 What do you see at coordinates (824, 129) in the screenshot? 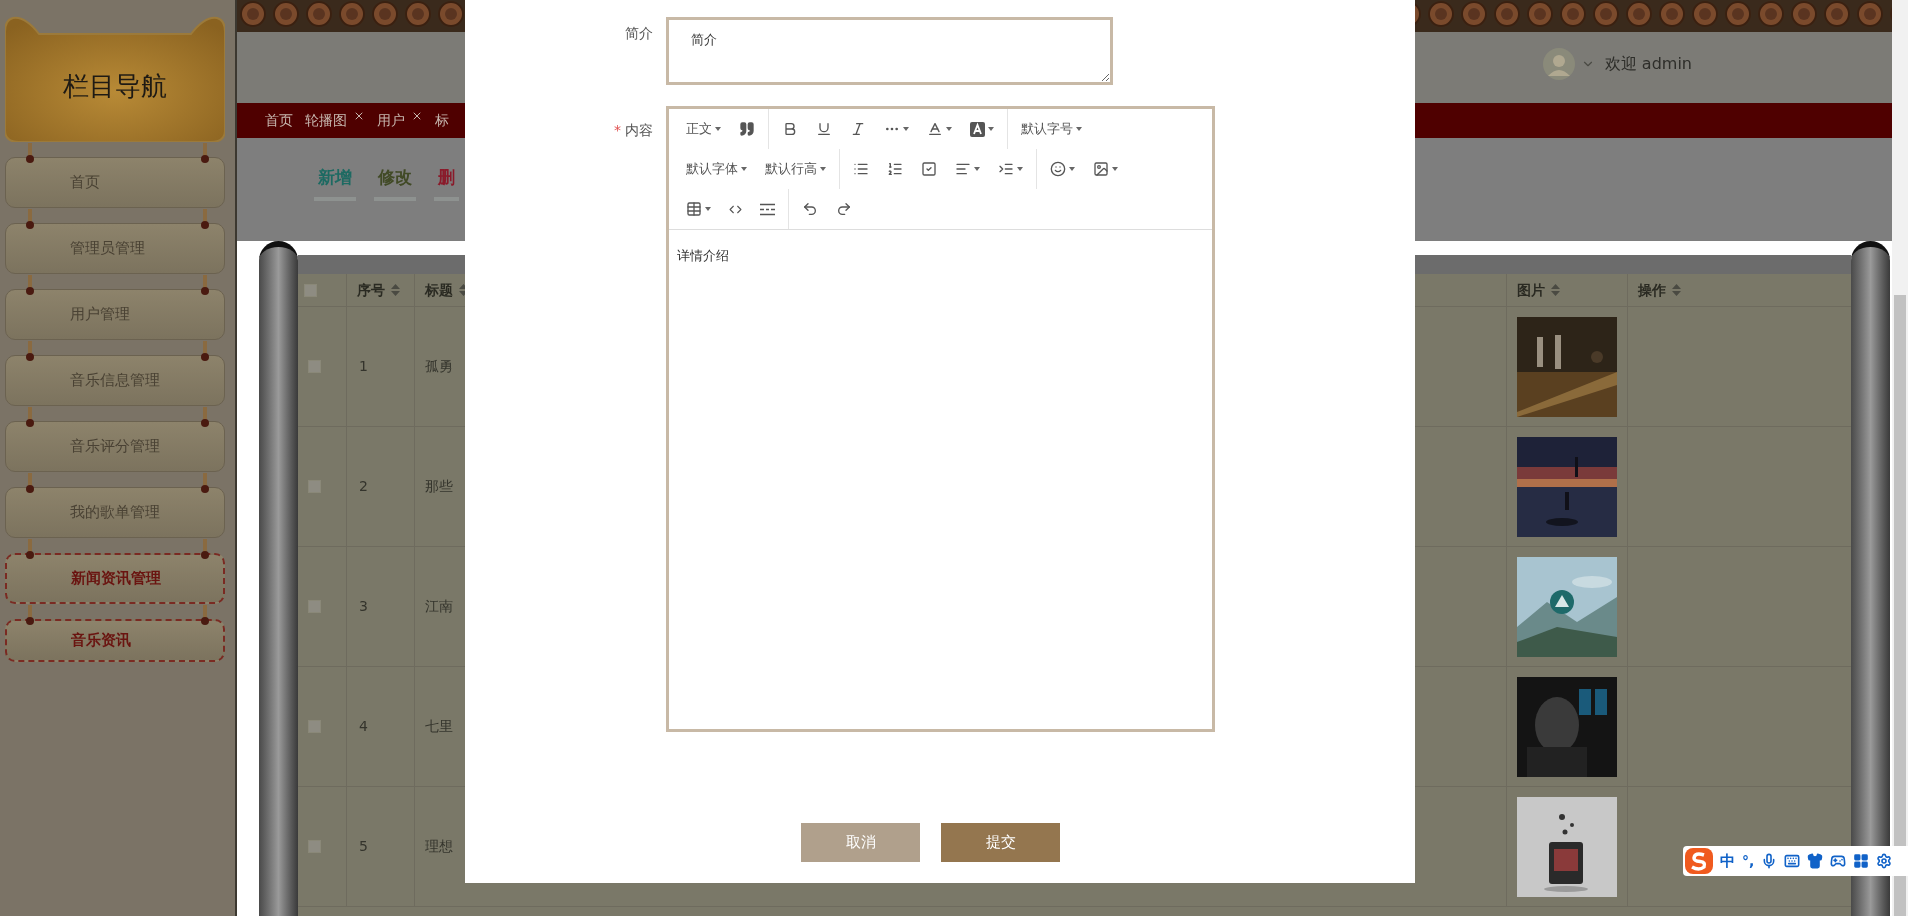
I see `underline-icon` at bounding box center [824, 129].